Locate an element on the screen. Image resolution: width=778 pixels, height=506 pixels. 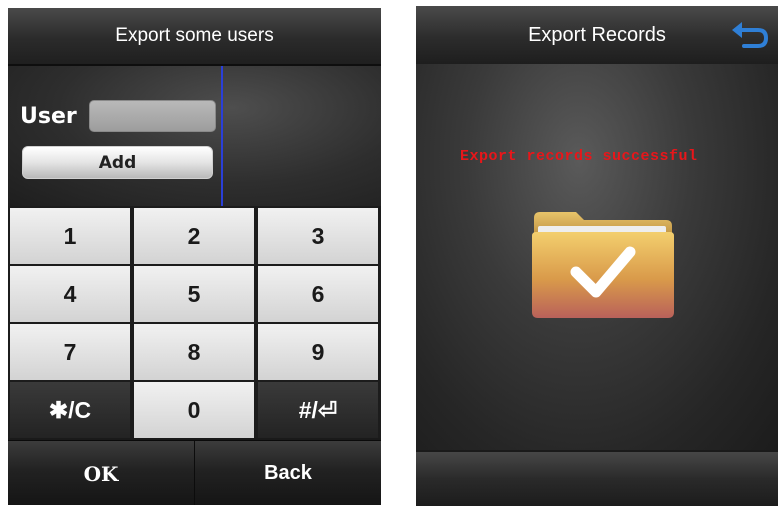
back-button: Back is located at coordinates (288, 473).